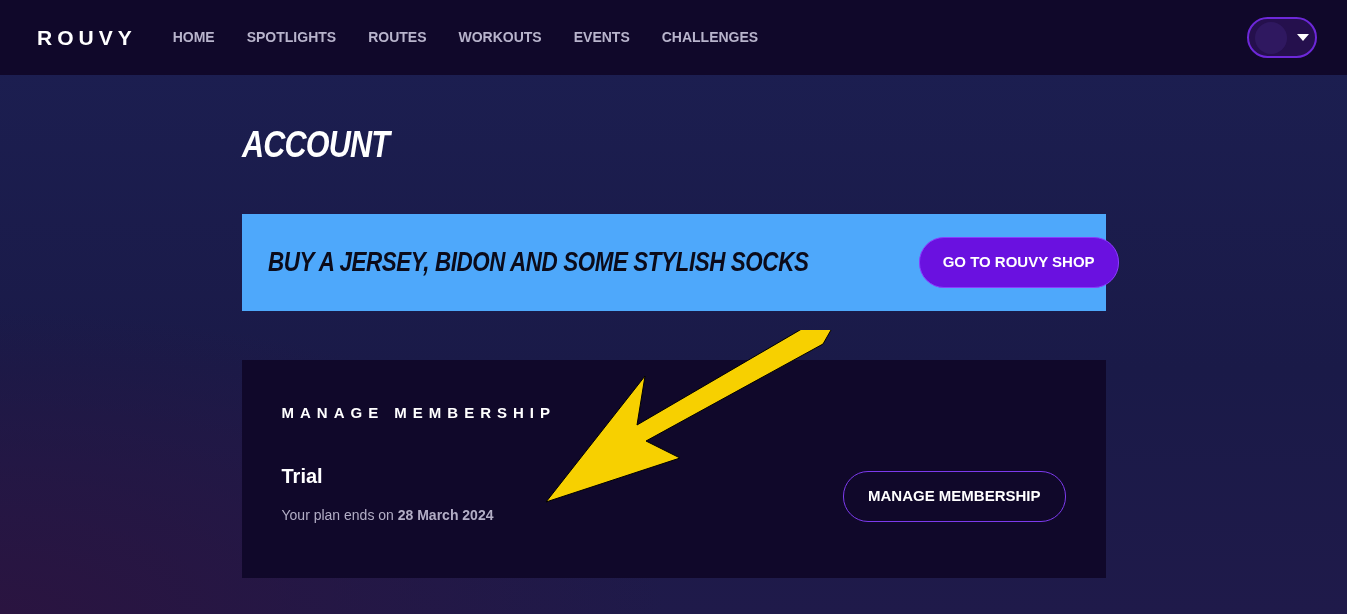 The image size is (1347, 614). I want to click on nav-link: CHALLENGES, so click(710, 37).